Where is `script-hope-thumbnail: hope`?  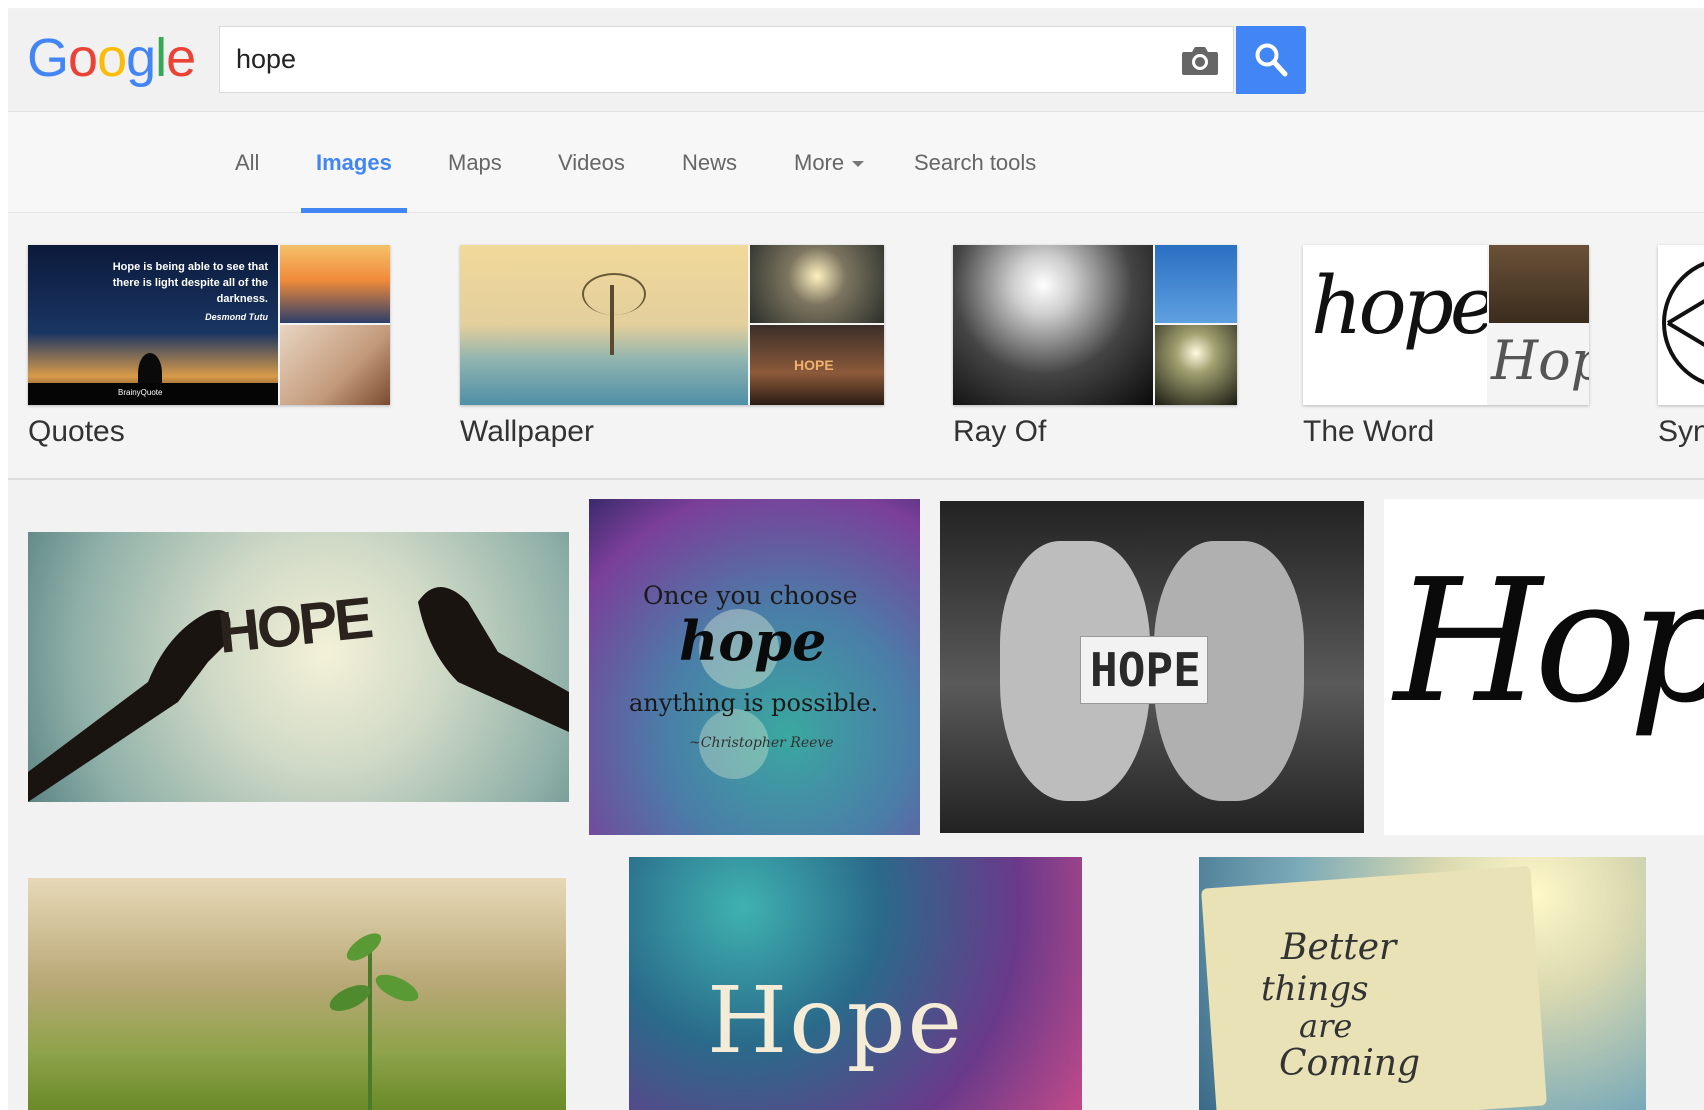 script-hope-thumbnail: hope is located at coordinates (1395, 325).